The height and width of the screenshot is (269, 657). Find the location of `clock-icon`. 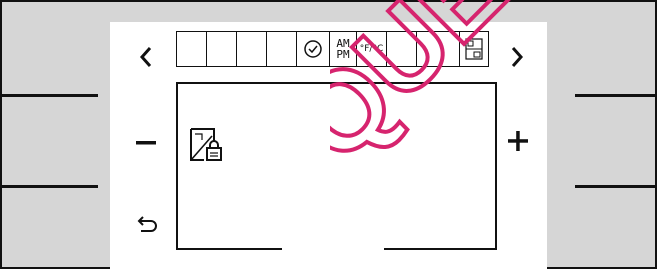

clock-icon is located at coordinates (313, 49).